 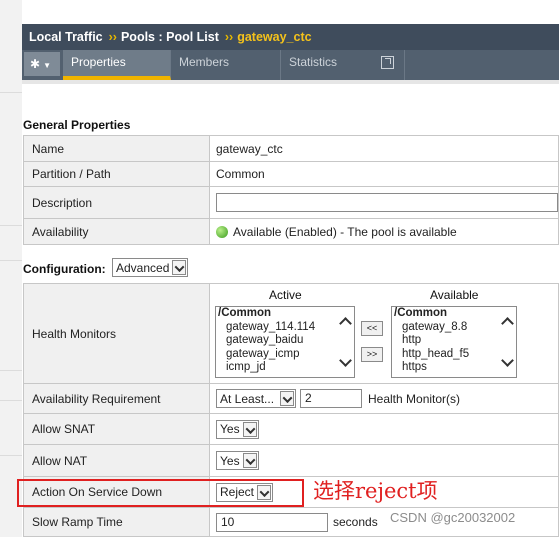 I want to click on slow-ramp-time-input: 10, so click(x=272, y=522).